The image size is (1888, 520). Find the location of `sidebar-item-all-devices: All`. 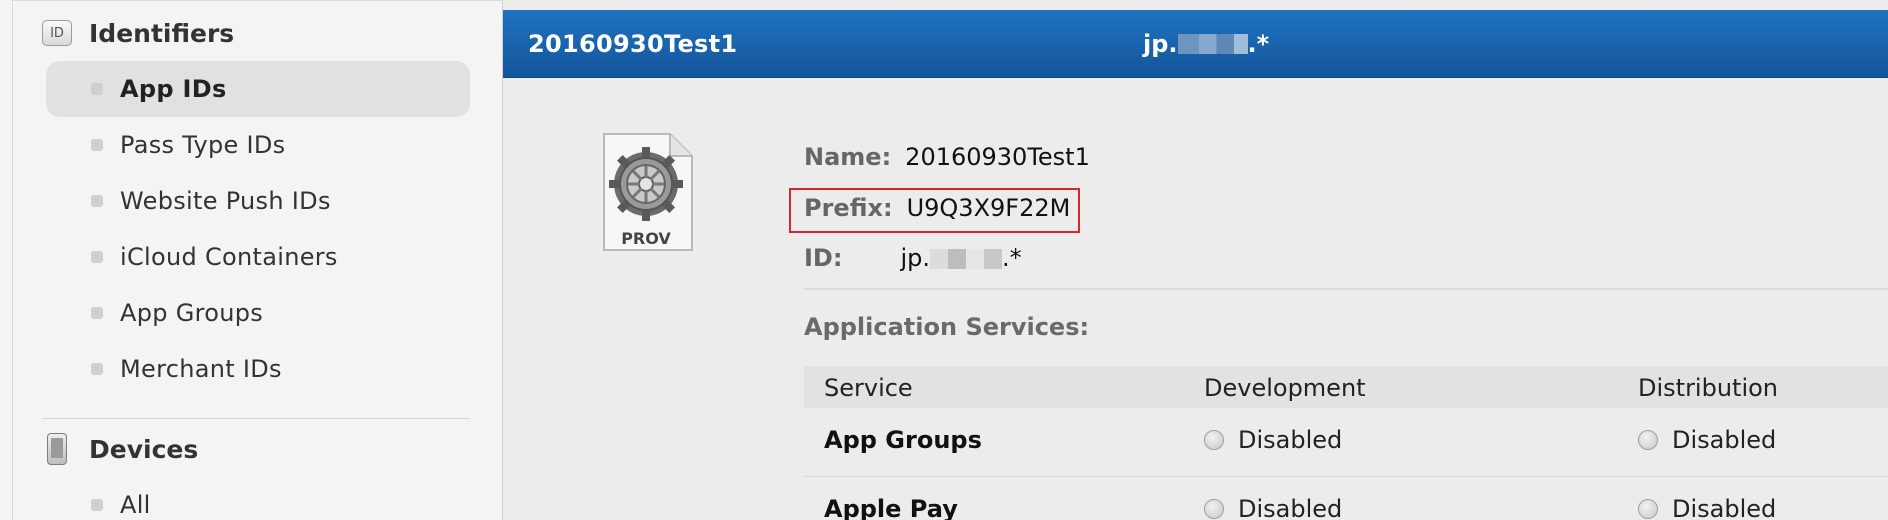

sidebar-item-all-devices: All is located at coordinates (258, 498).